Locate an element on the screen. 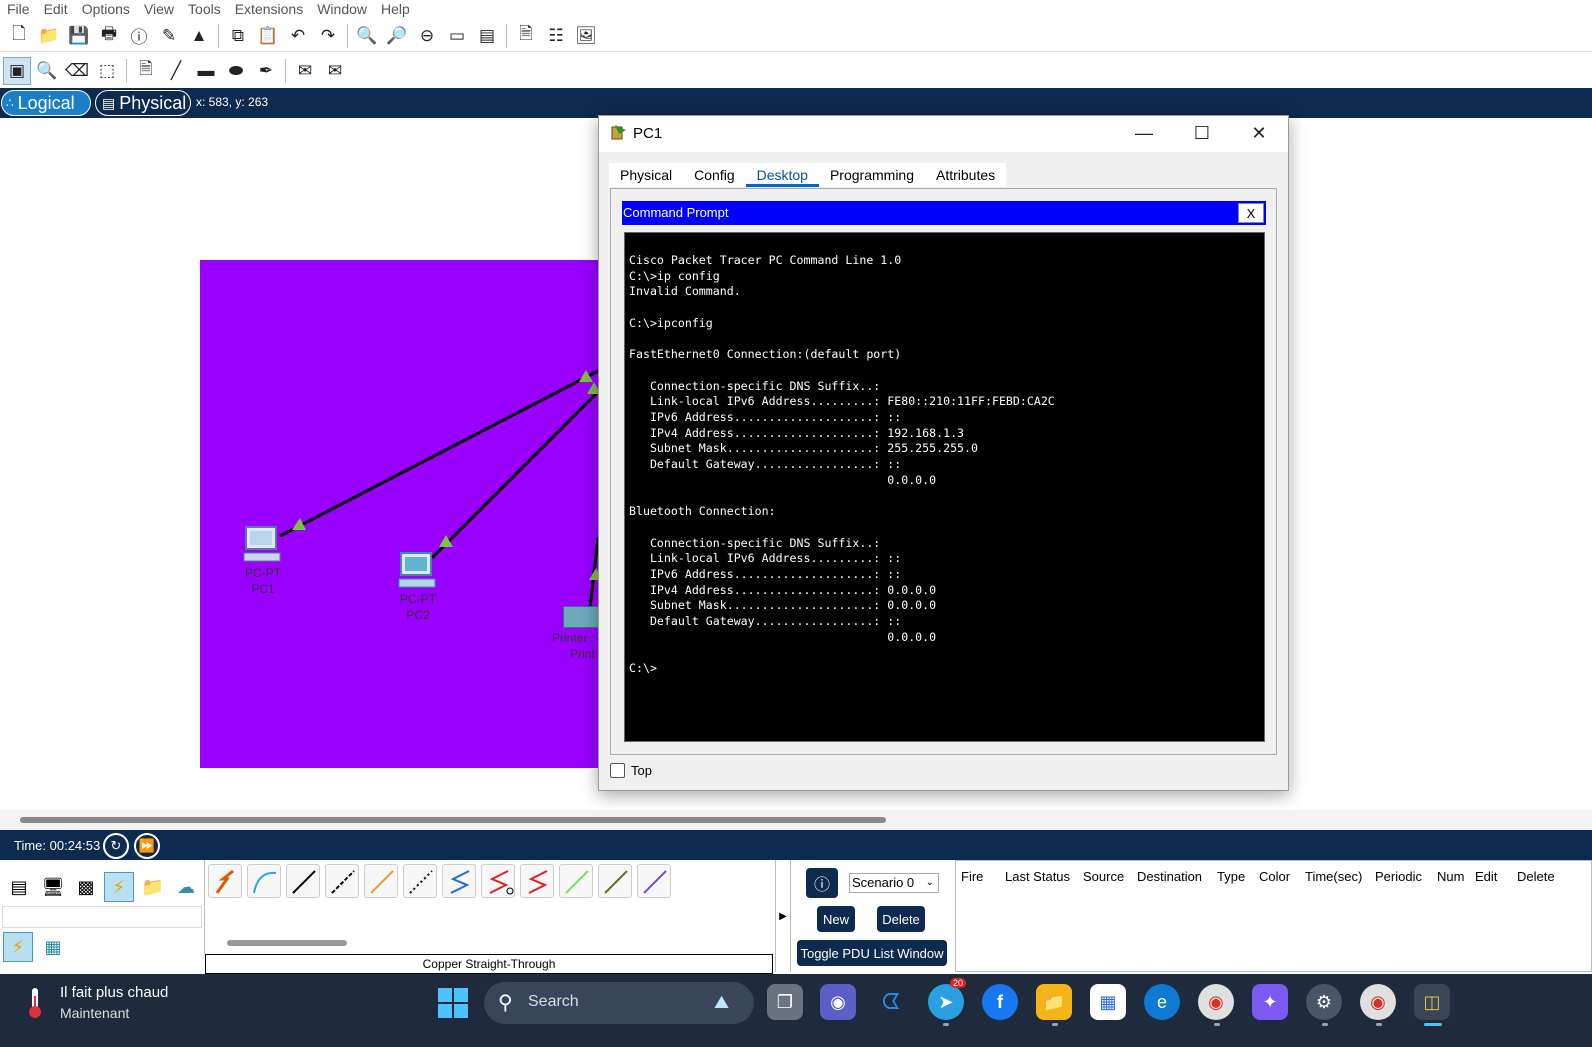 The height and width of the screenshot is (1047, 1592). scrollbar-thumb is located at coordinates (453, 820).